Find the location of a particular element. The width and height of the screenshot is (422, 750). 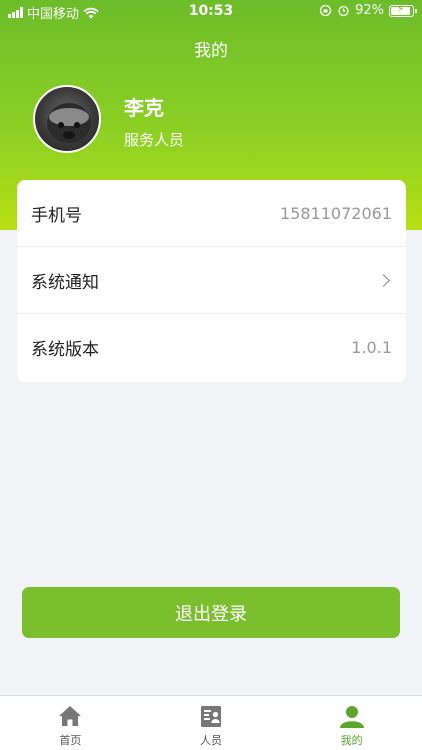

tab-mine: 我的 is located at coordinates (351, 723).